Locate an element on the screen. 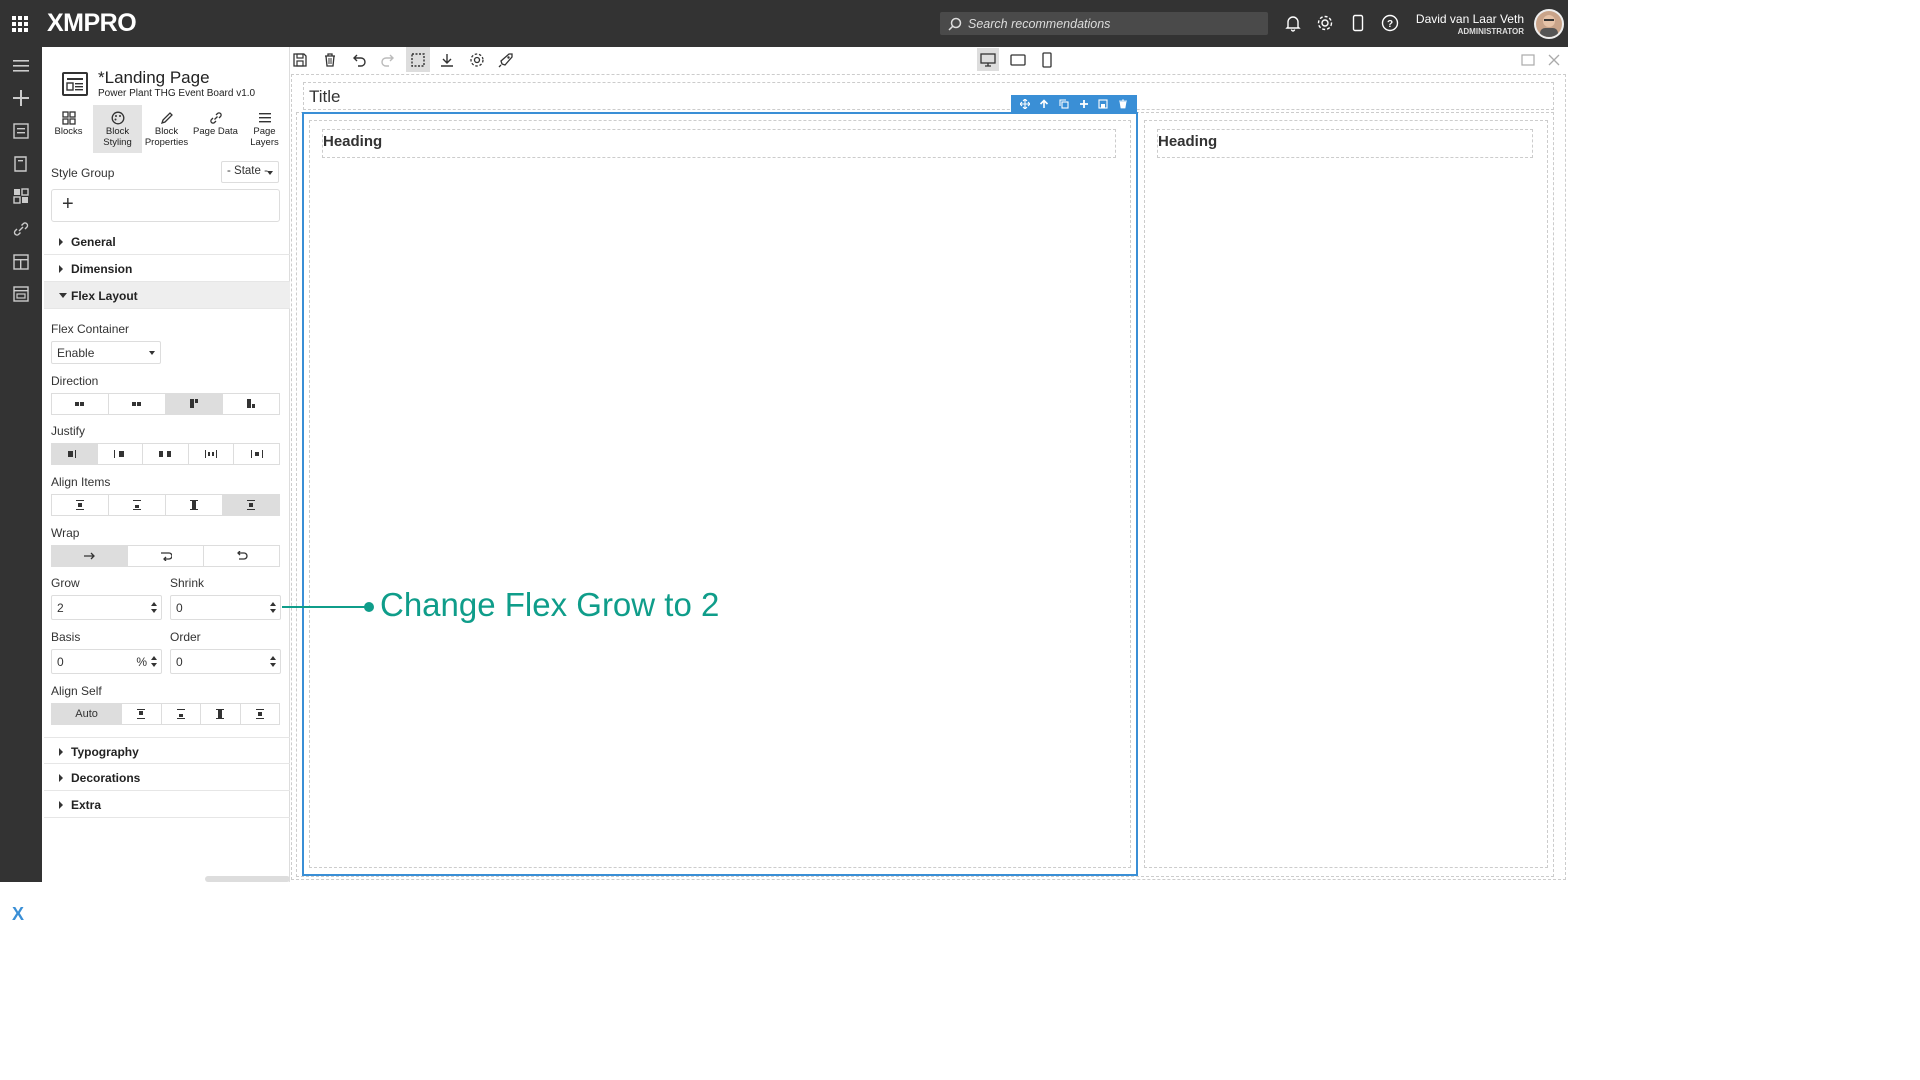 The image size is (1920, 1080). title-block: Title is located at coordinates (928, 96).